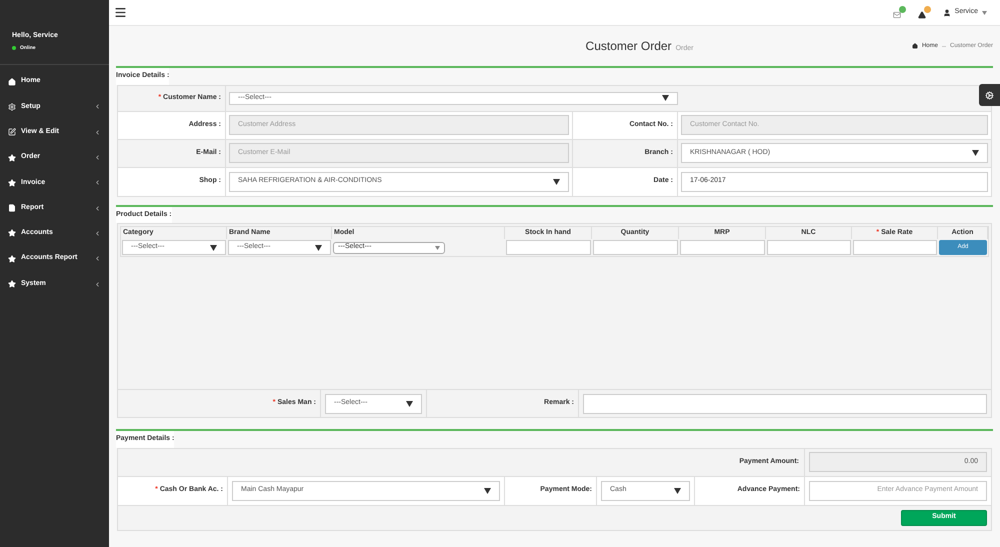 The height and width of the screenshot is (547, 1000). Describe the element at coordinates (12, 132) in the screenshot. I see `edit-icon` at that location.